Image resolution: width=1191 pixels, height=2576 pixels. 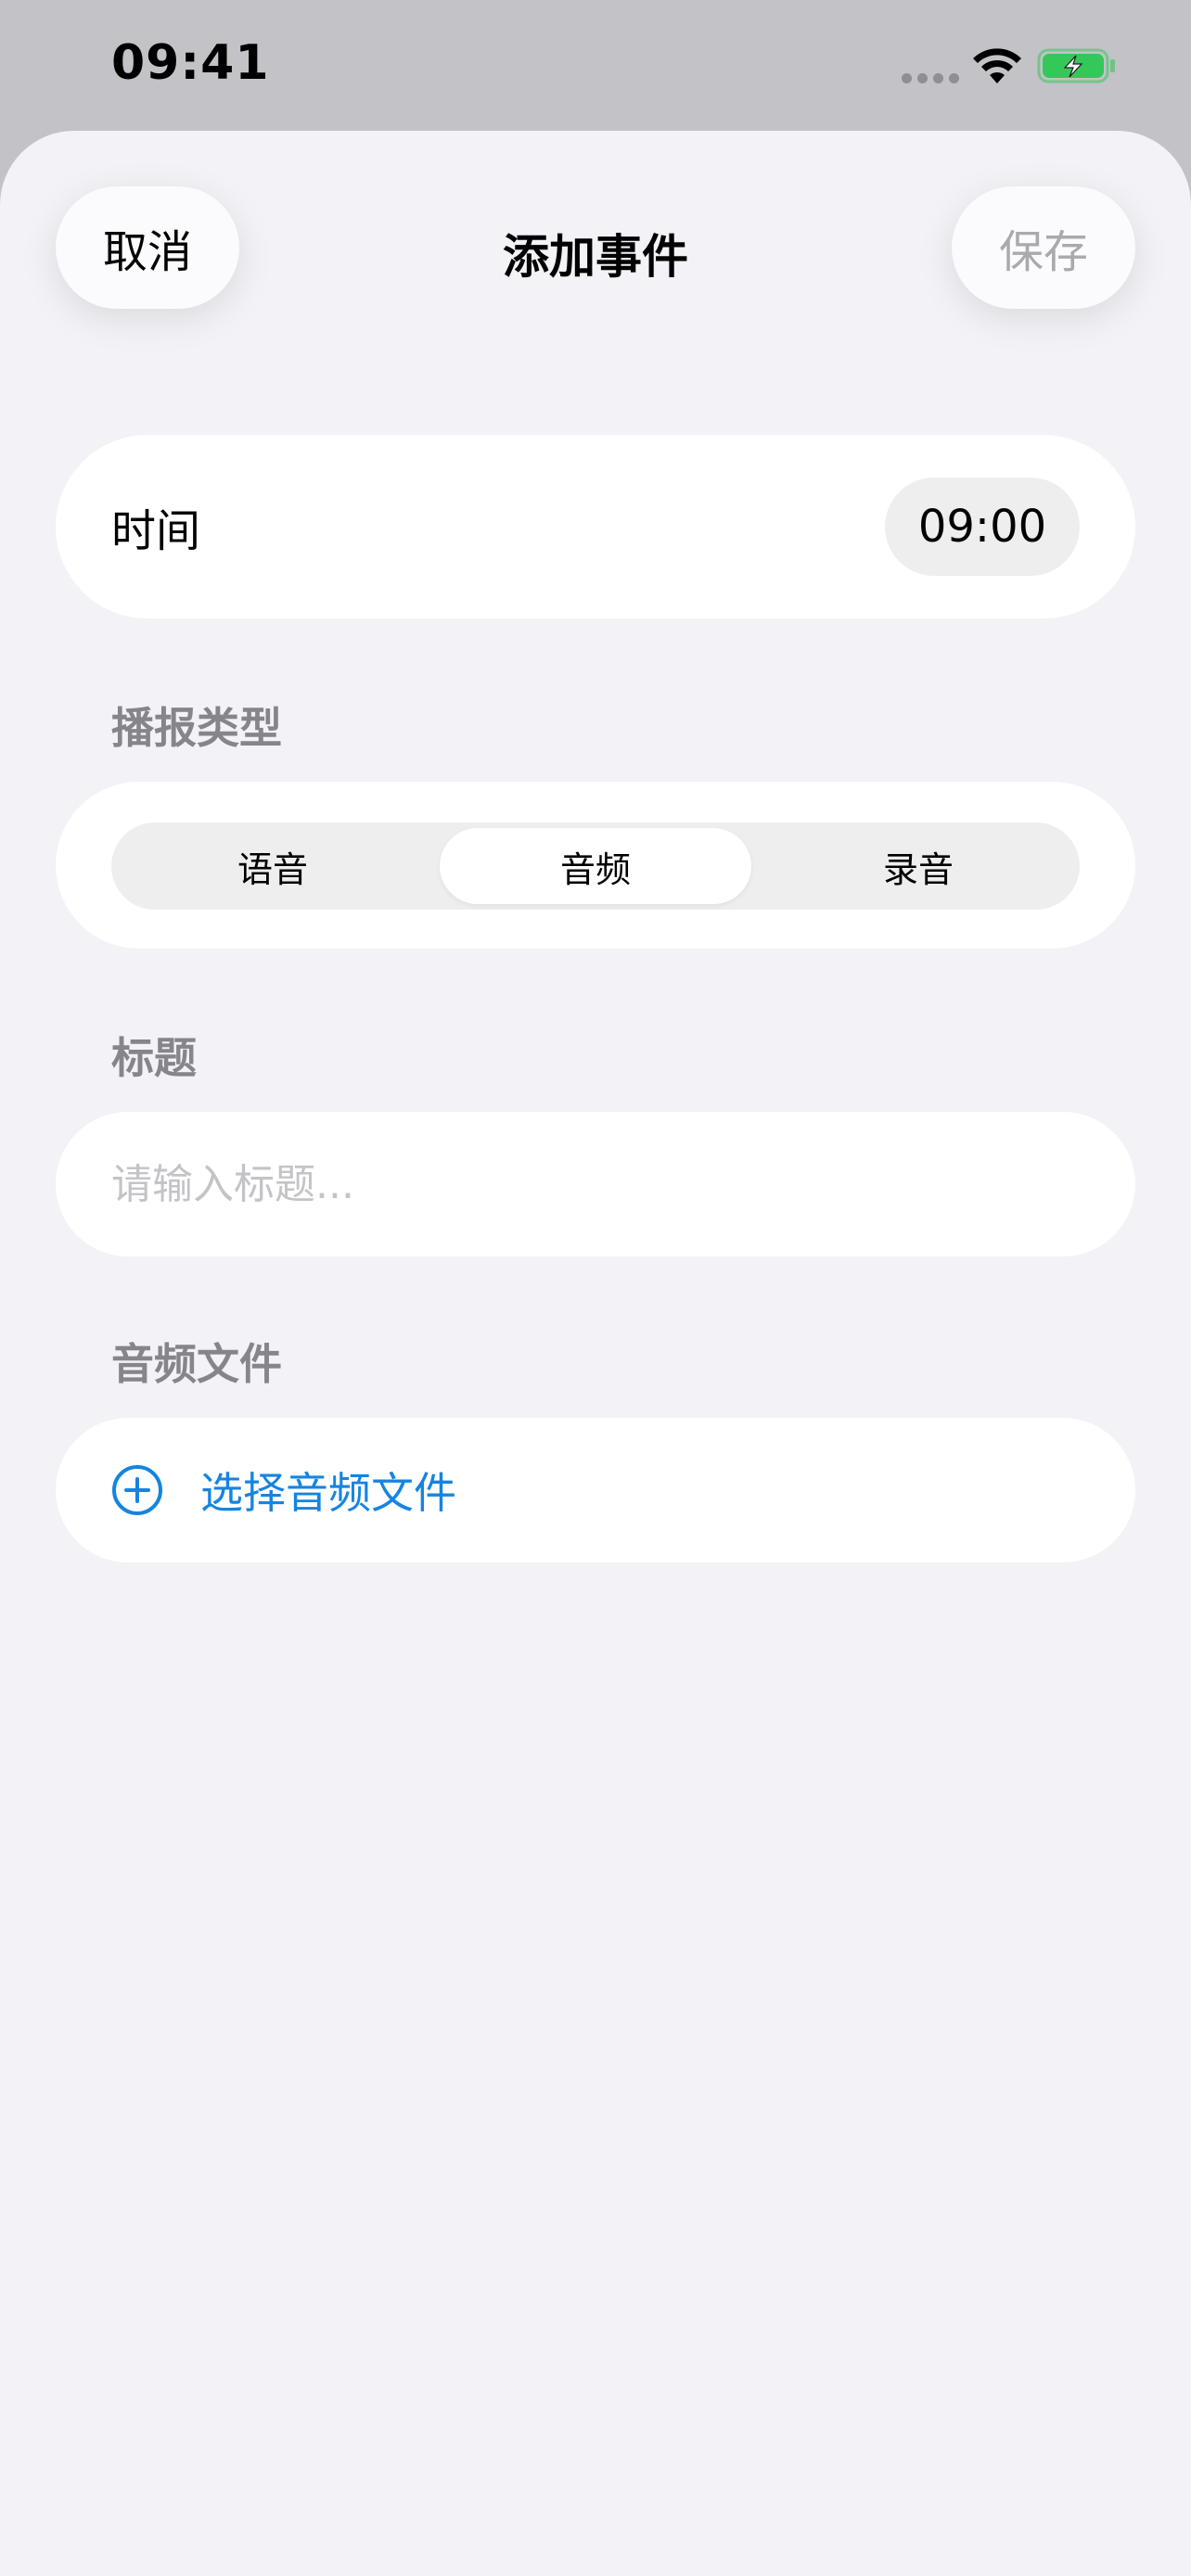 What do you see at coordinates (595, 66) in the screenshot?
I see `status-bar: 09:41` at bounding box center [595, 66].